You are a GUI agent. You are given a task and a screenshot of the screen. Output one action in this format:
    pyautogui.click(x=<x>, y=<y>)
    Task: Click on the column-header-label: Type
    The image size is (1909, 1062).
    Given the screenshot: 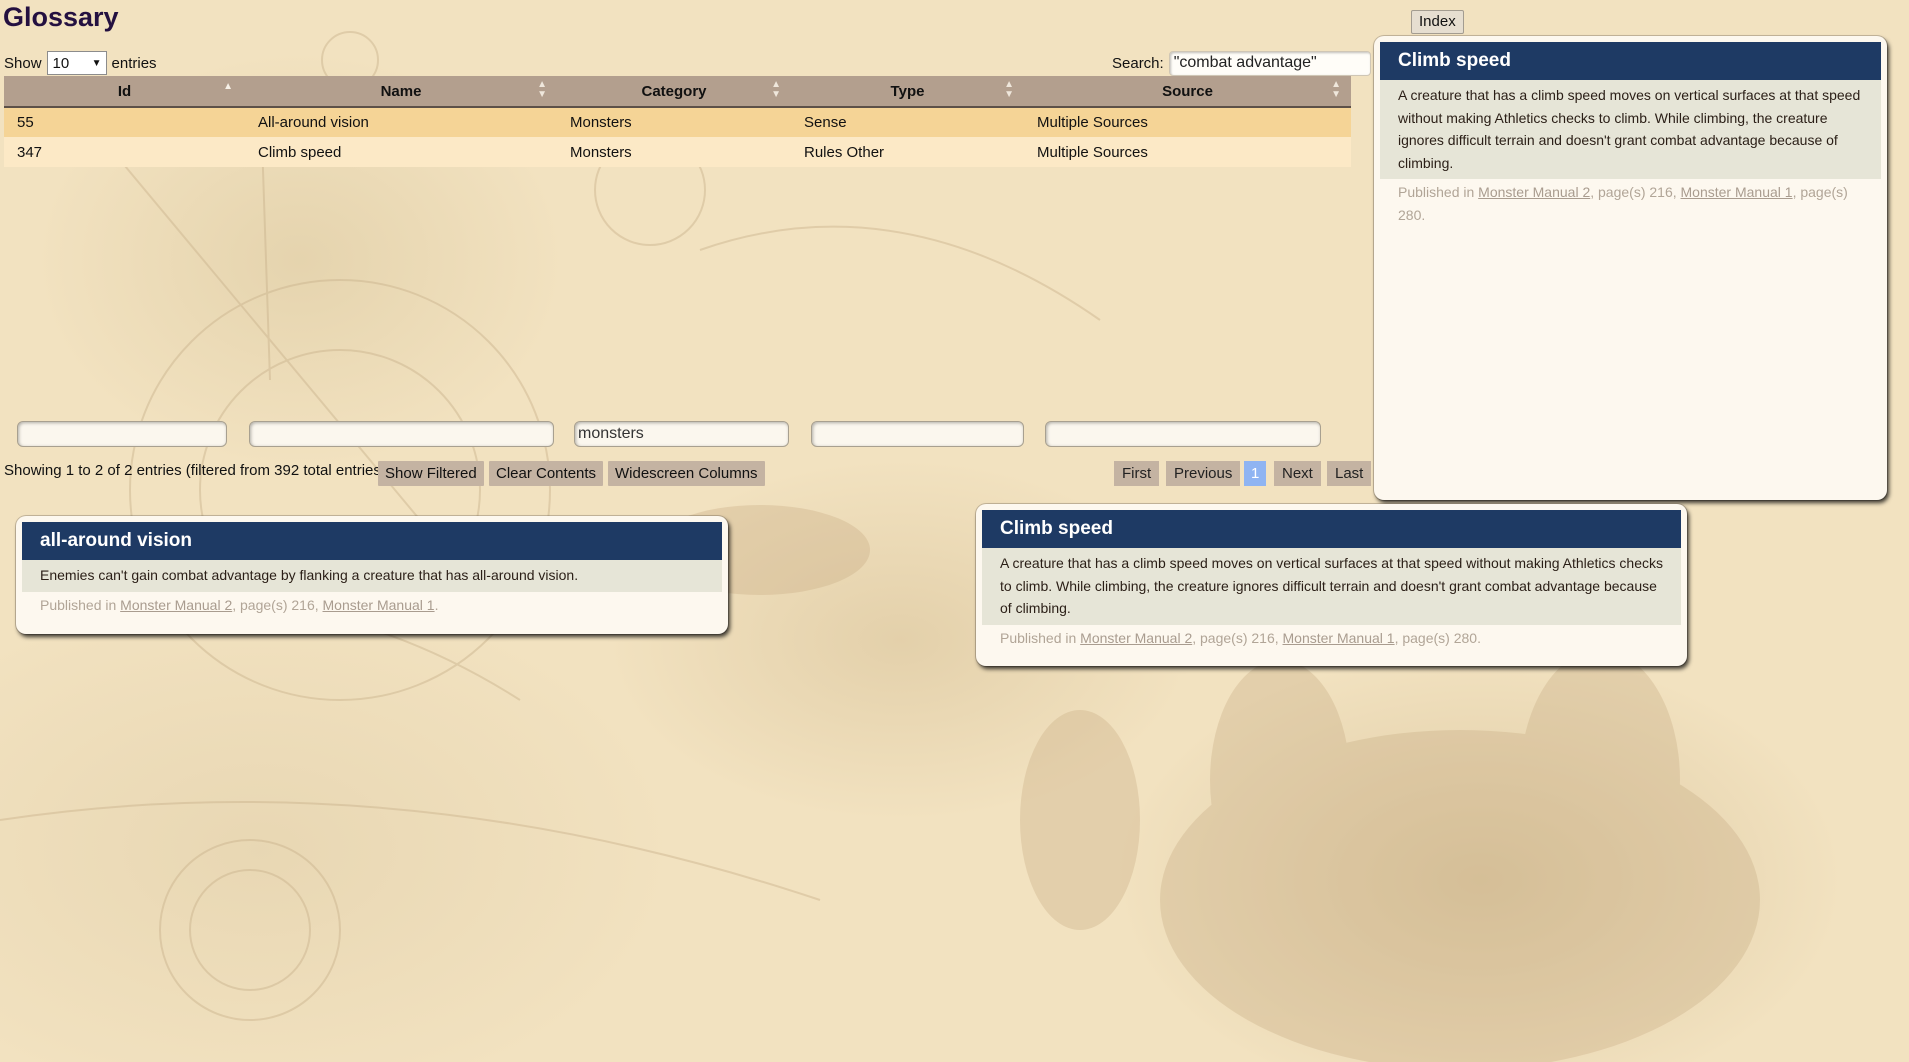 What is the action you would take?
    pyautogui.click(x=907, y=91)
    